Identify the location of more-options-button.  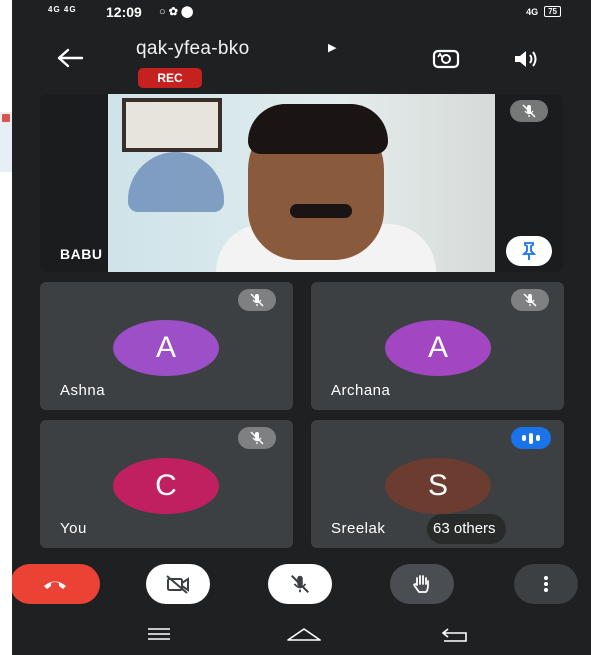
(546, 584).